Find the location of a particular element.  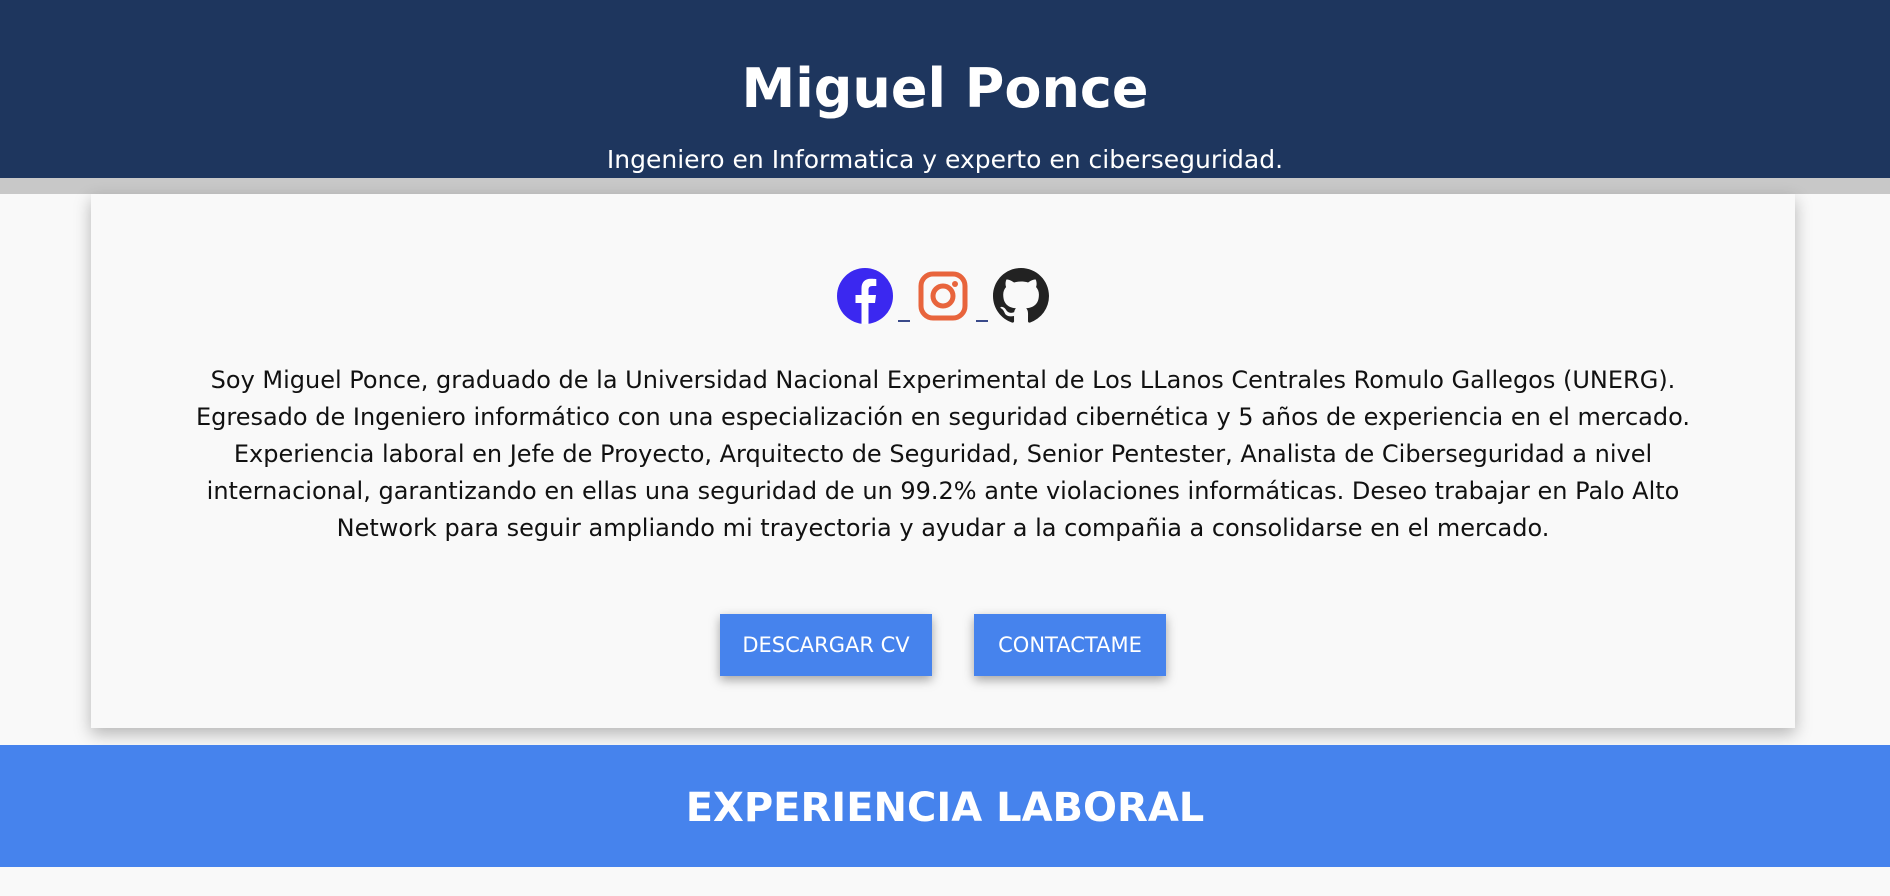

instagram-icon is located at coordinates (943, 296).